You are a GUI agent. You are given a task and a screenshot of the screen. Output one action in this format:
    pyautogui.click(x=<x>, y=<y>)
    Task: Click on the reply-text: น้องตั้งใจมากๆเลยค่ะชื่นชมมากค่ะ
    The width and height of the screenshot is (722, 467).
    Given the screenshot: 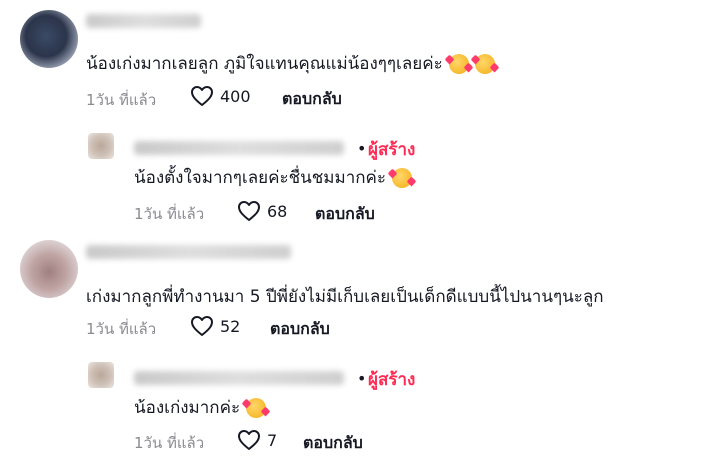 What is the action you would take?
    pyautogui.click(x=273, y=177)
    